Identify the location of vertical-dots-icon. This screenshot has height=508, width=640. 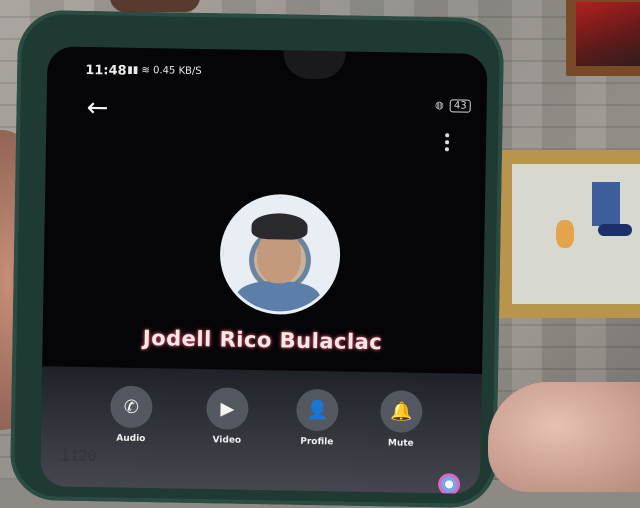
(447, 142).